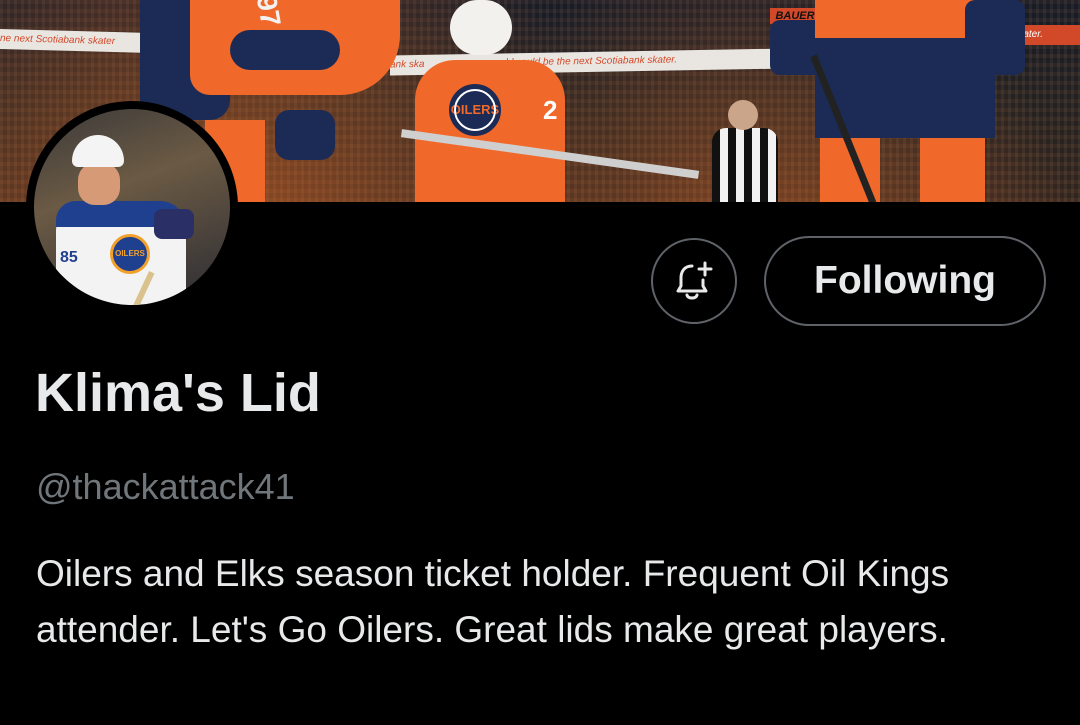 This screenshot has height=725, width=1080. I want to click on banner-player-left-glove, so click(305, 135).